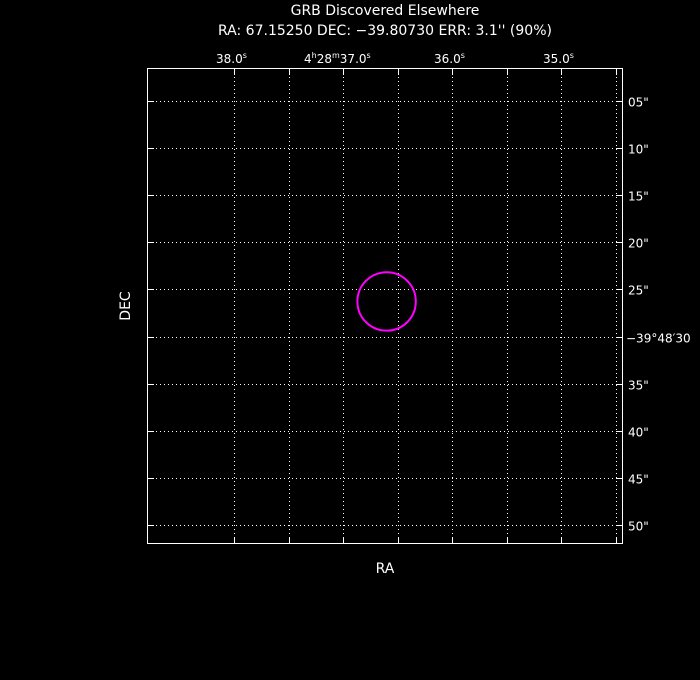 The width and height of the screenshot is (700, 680). What do you see at coordinates (638, 433) in the screenshot?
I see `dec-tick-label: 40"` at bounding box center [638, 433].